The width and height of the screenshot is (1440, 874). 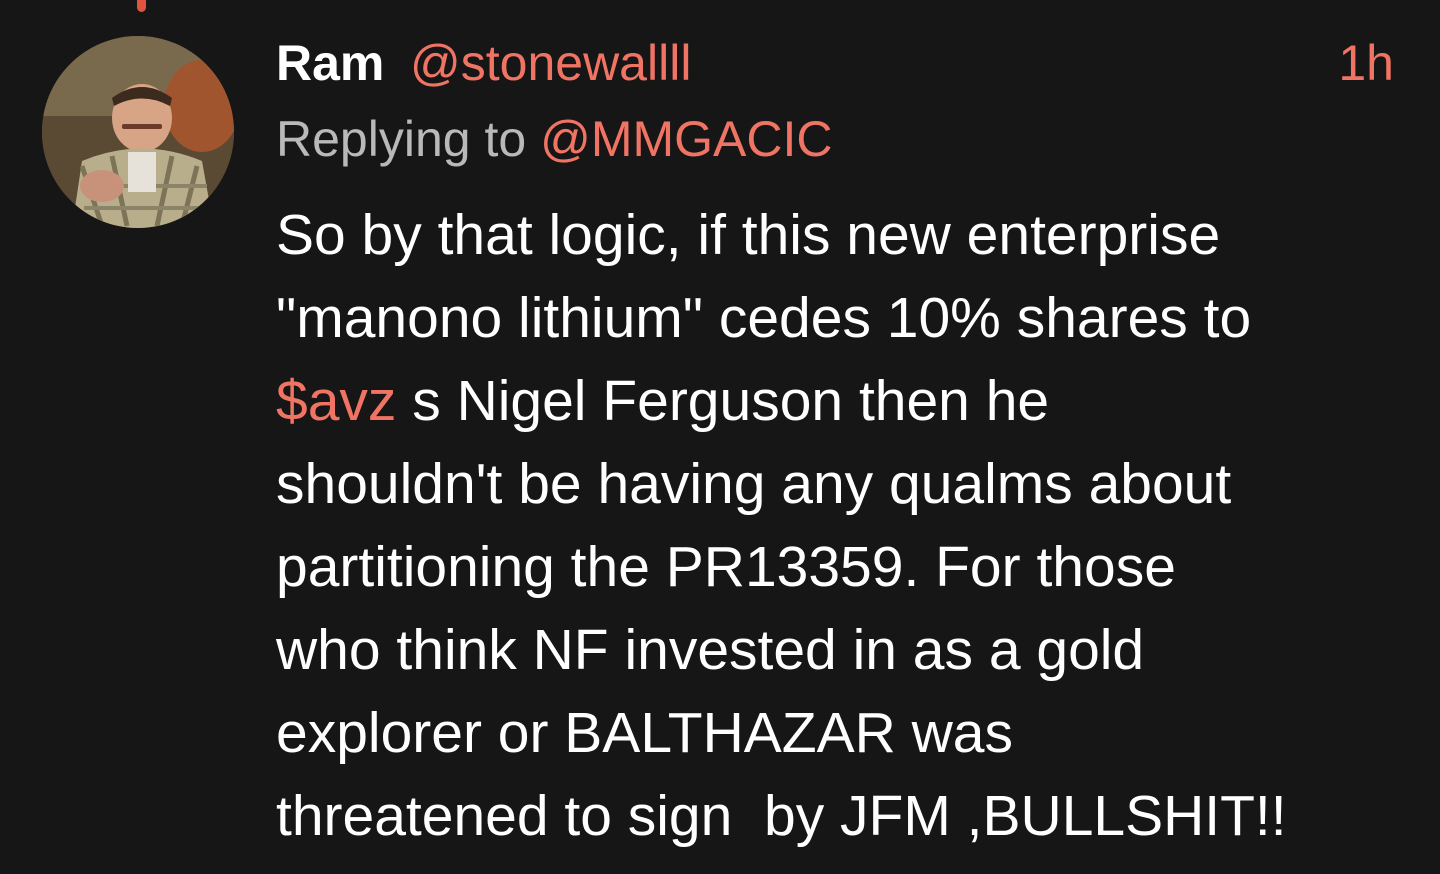 I want to click on tweet-text-line: $avz s Nigel Ferguson then he, so click(x=841, y=401).